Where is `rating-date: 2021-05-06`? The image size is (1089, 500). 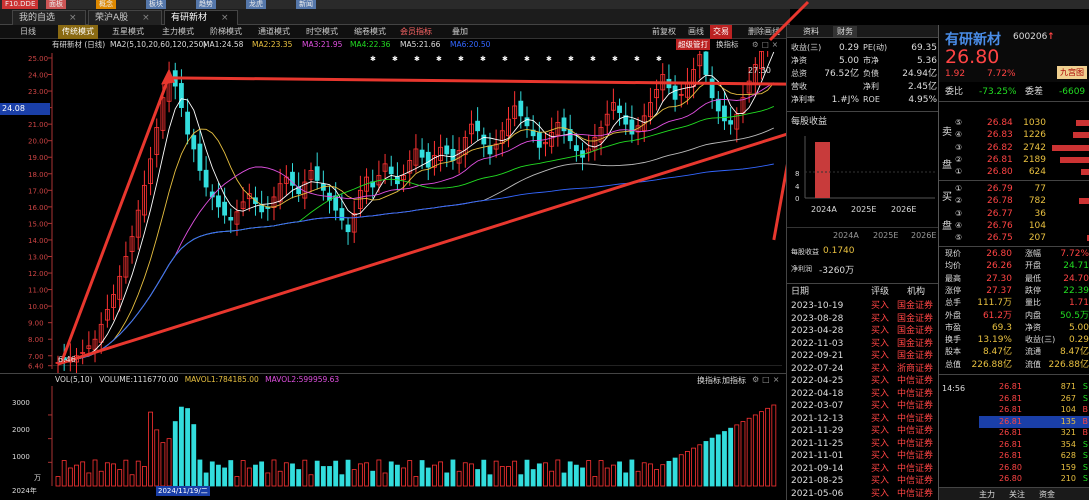 rating-date: 2021-05-06 is located at coordinates (817, 493).